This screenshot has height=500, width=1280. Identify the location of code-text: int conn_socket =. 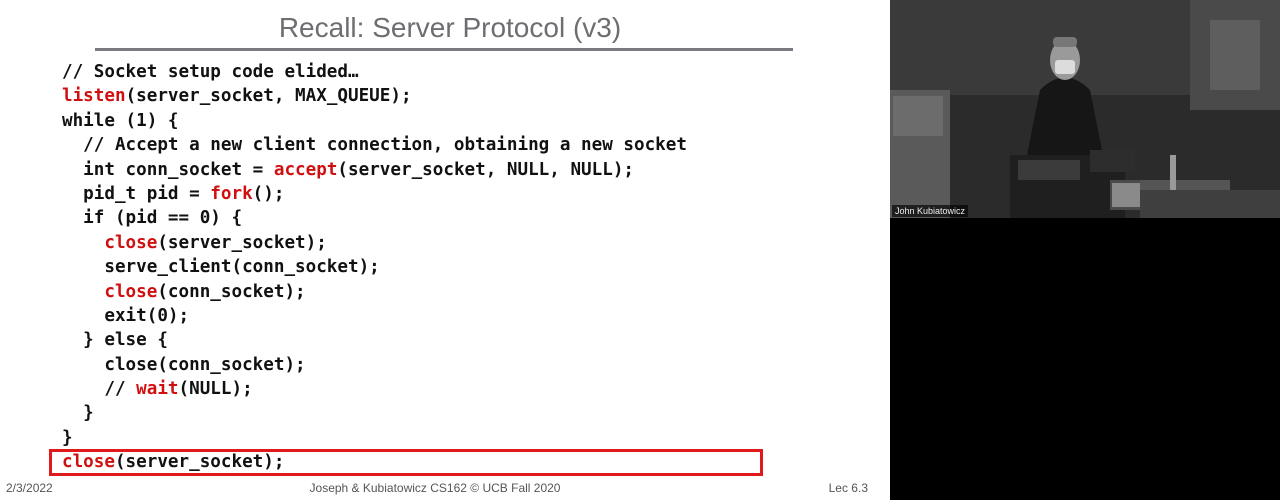
(168, 169).